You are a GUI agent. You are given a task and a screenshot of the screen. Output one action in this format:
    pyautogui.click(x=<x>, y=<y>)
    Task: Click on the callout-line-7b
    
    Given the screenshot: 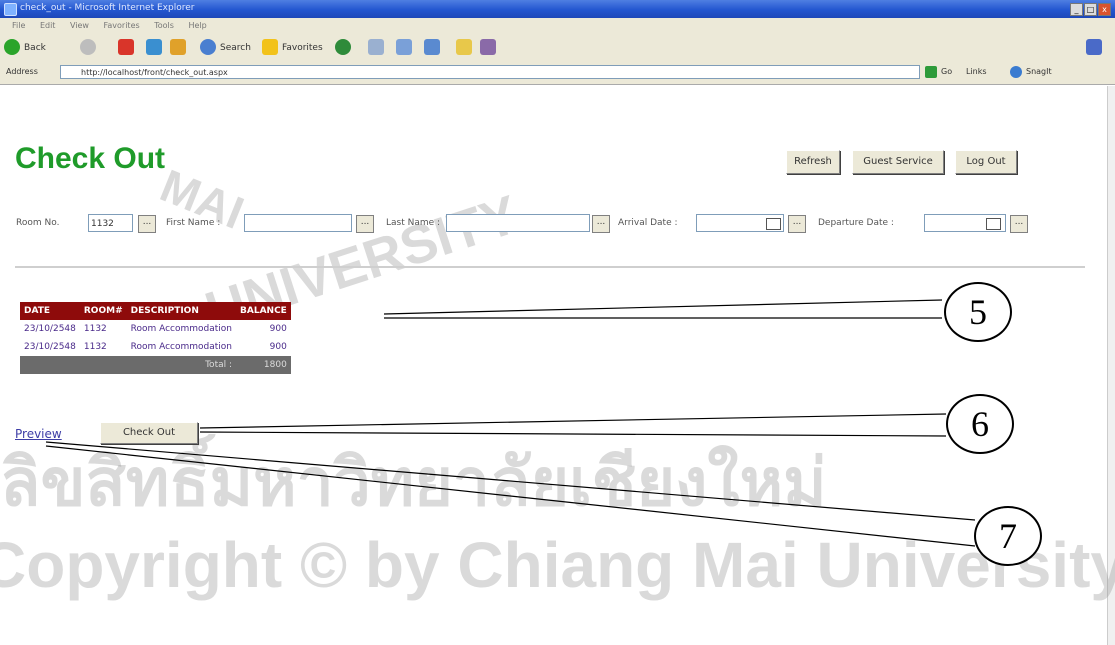 What is the action you would take?
    pyautogui.click(x=510, y=496)
    